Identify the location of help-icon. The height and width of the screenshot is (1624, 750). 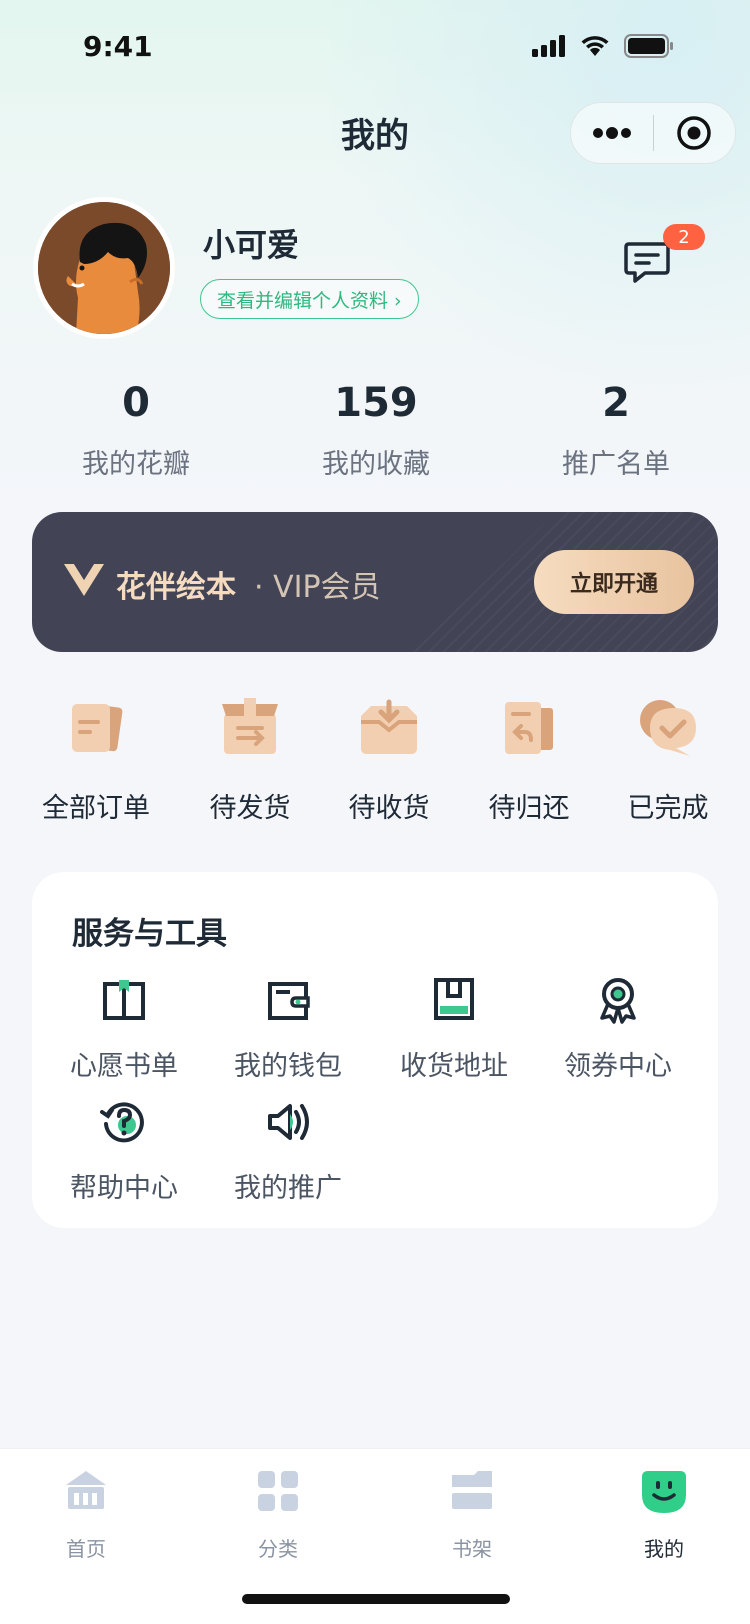
(122, 1122).